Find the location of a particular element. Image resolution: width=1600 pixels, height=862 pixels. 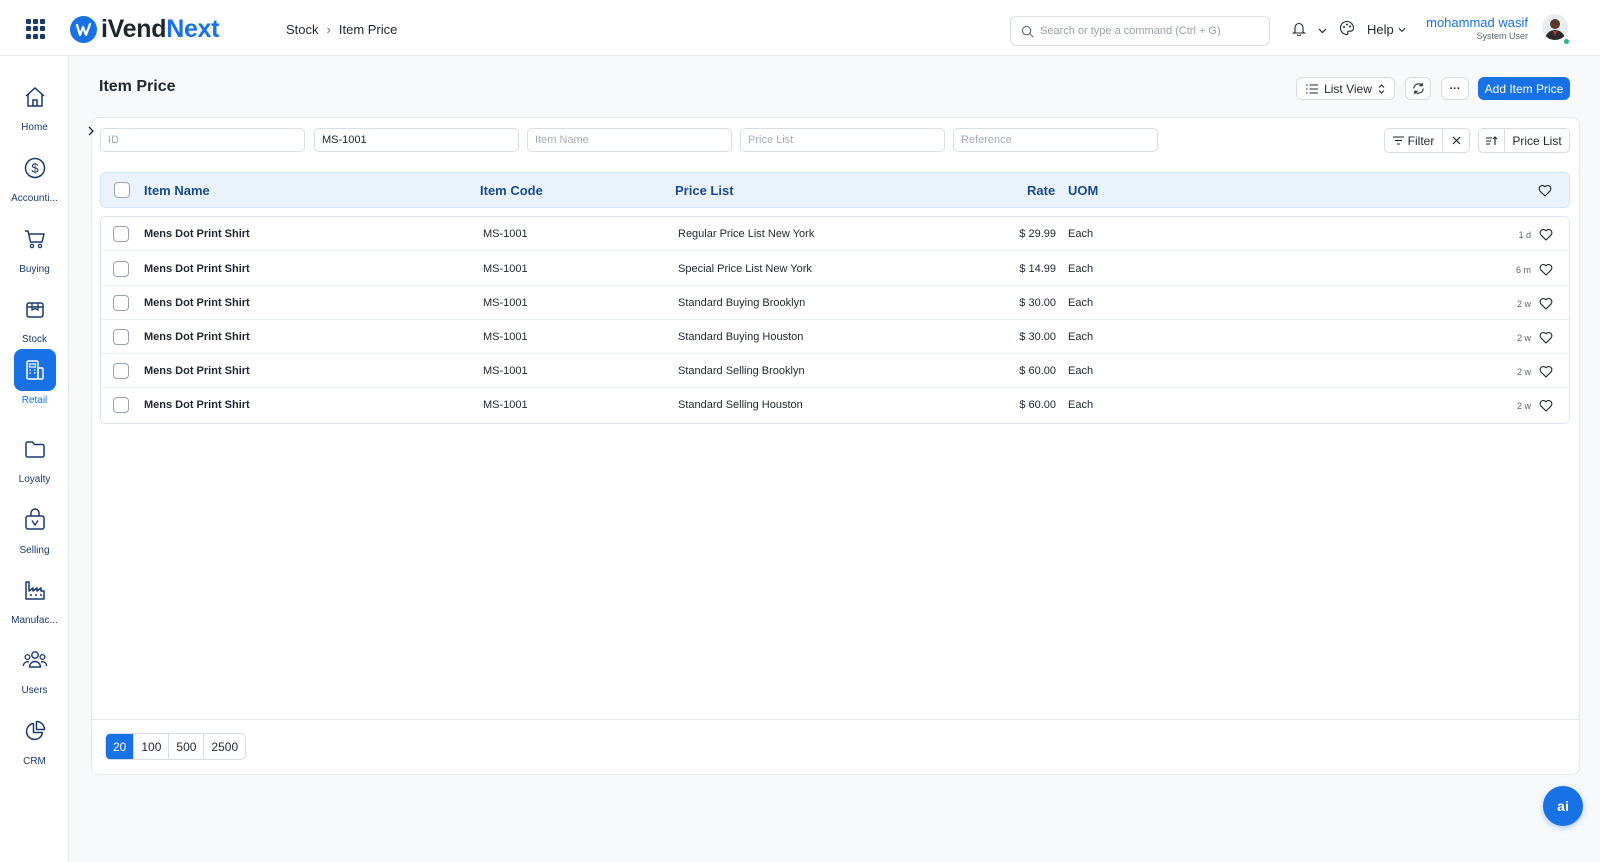

sidebar-item-users: Users is located at coordinates (34, 672).